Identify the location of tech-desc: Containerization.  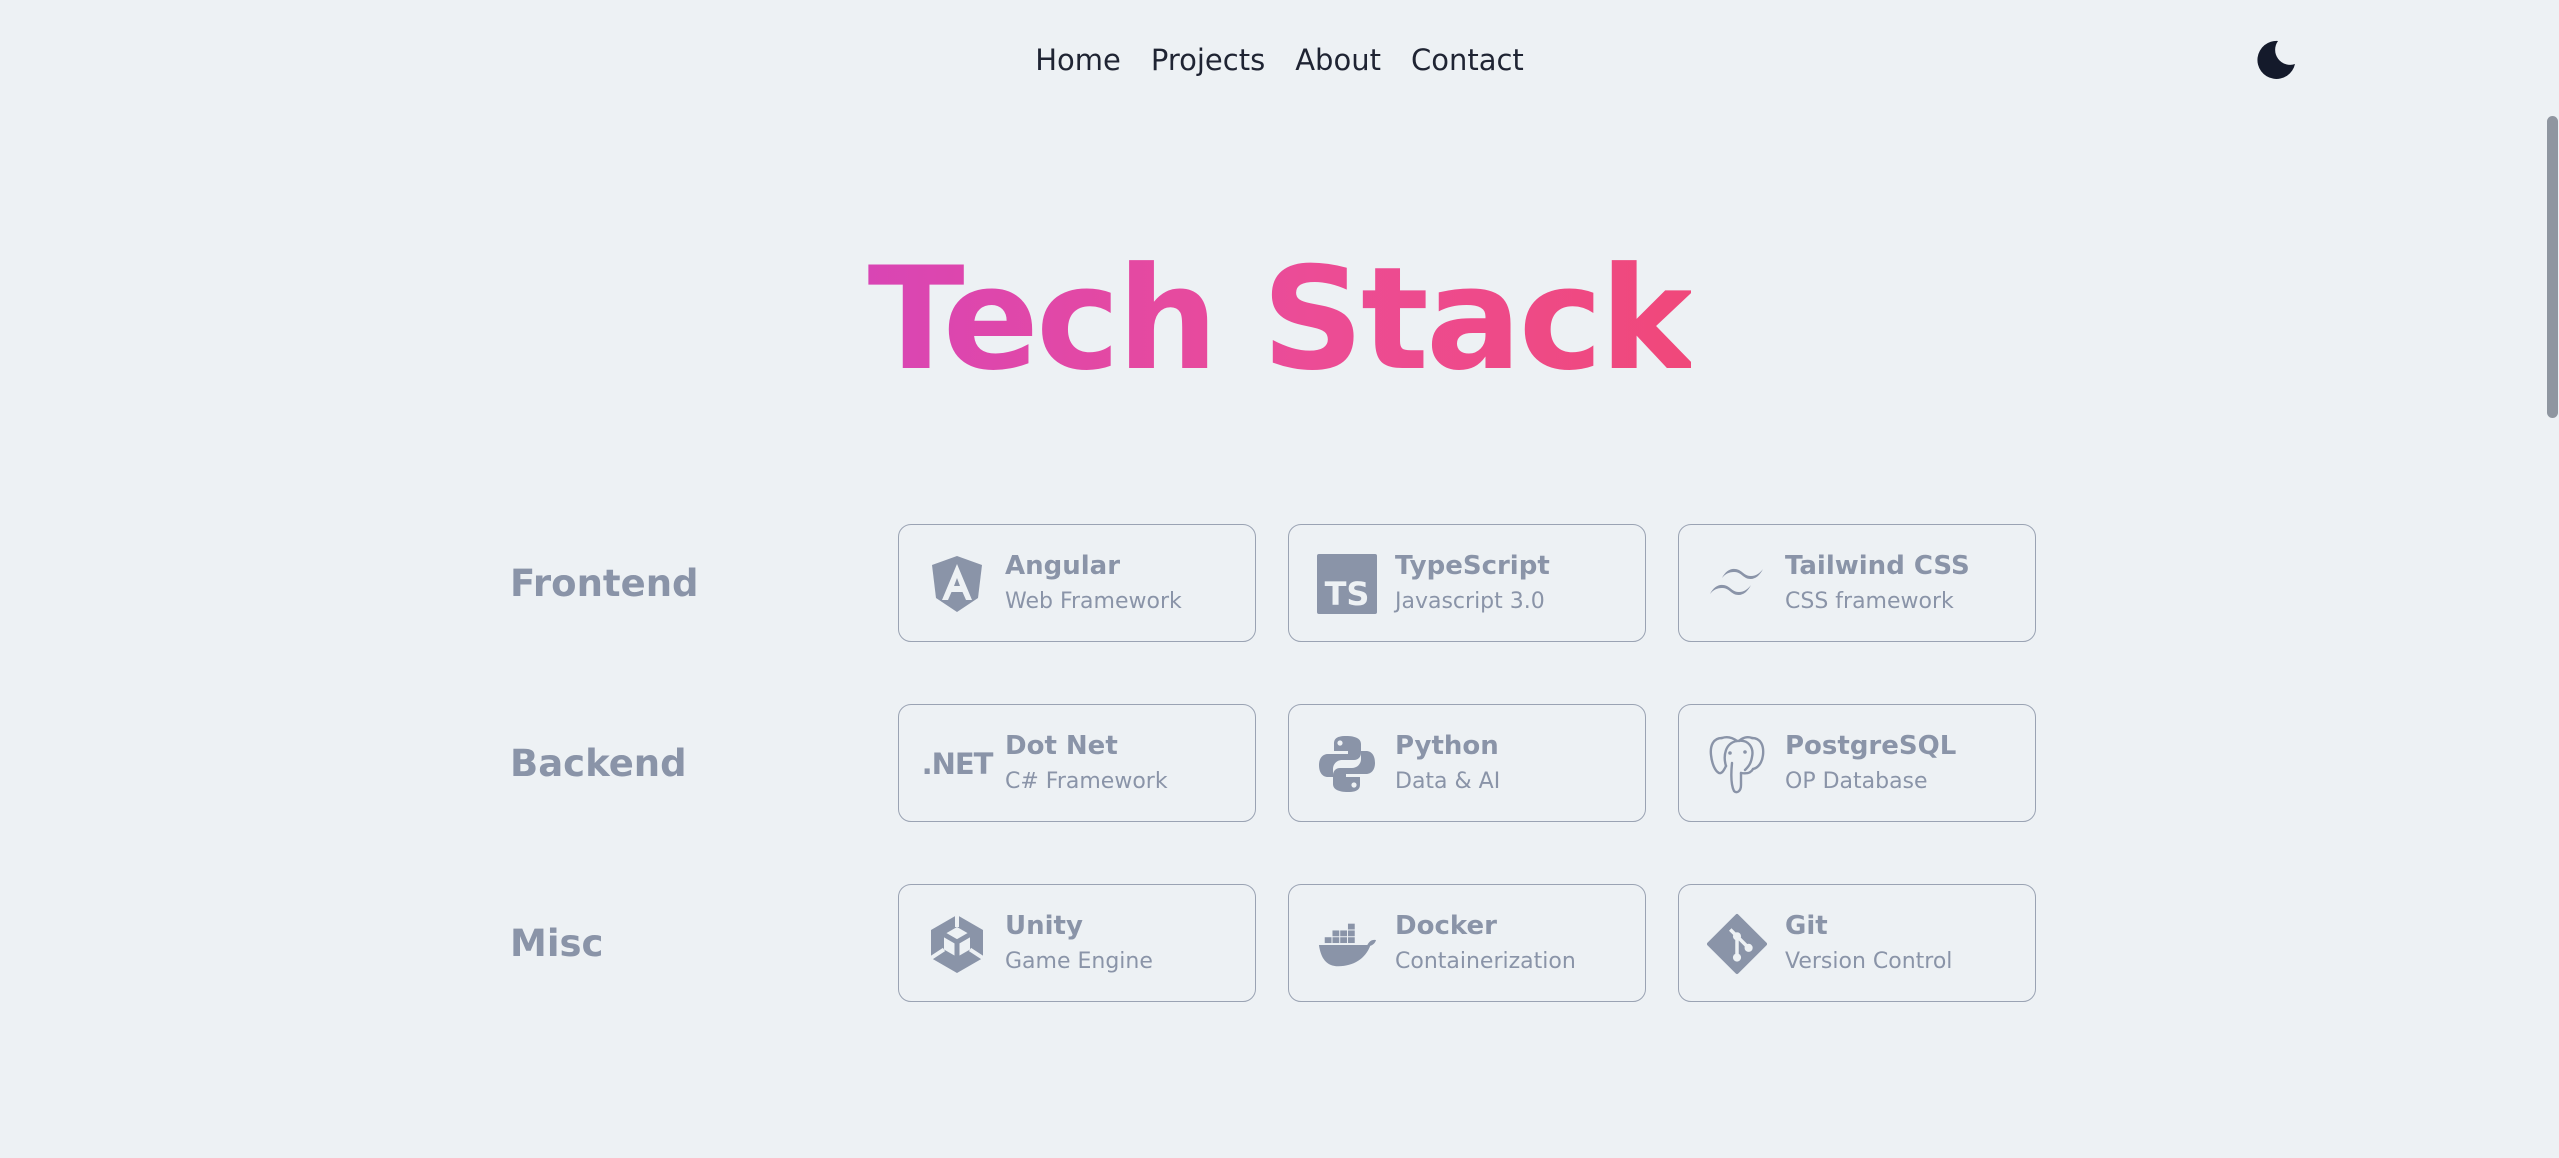
(1485, 961).